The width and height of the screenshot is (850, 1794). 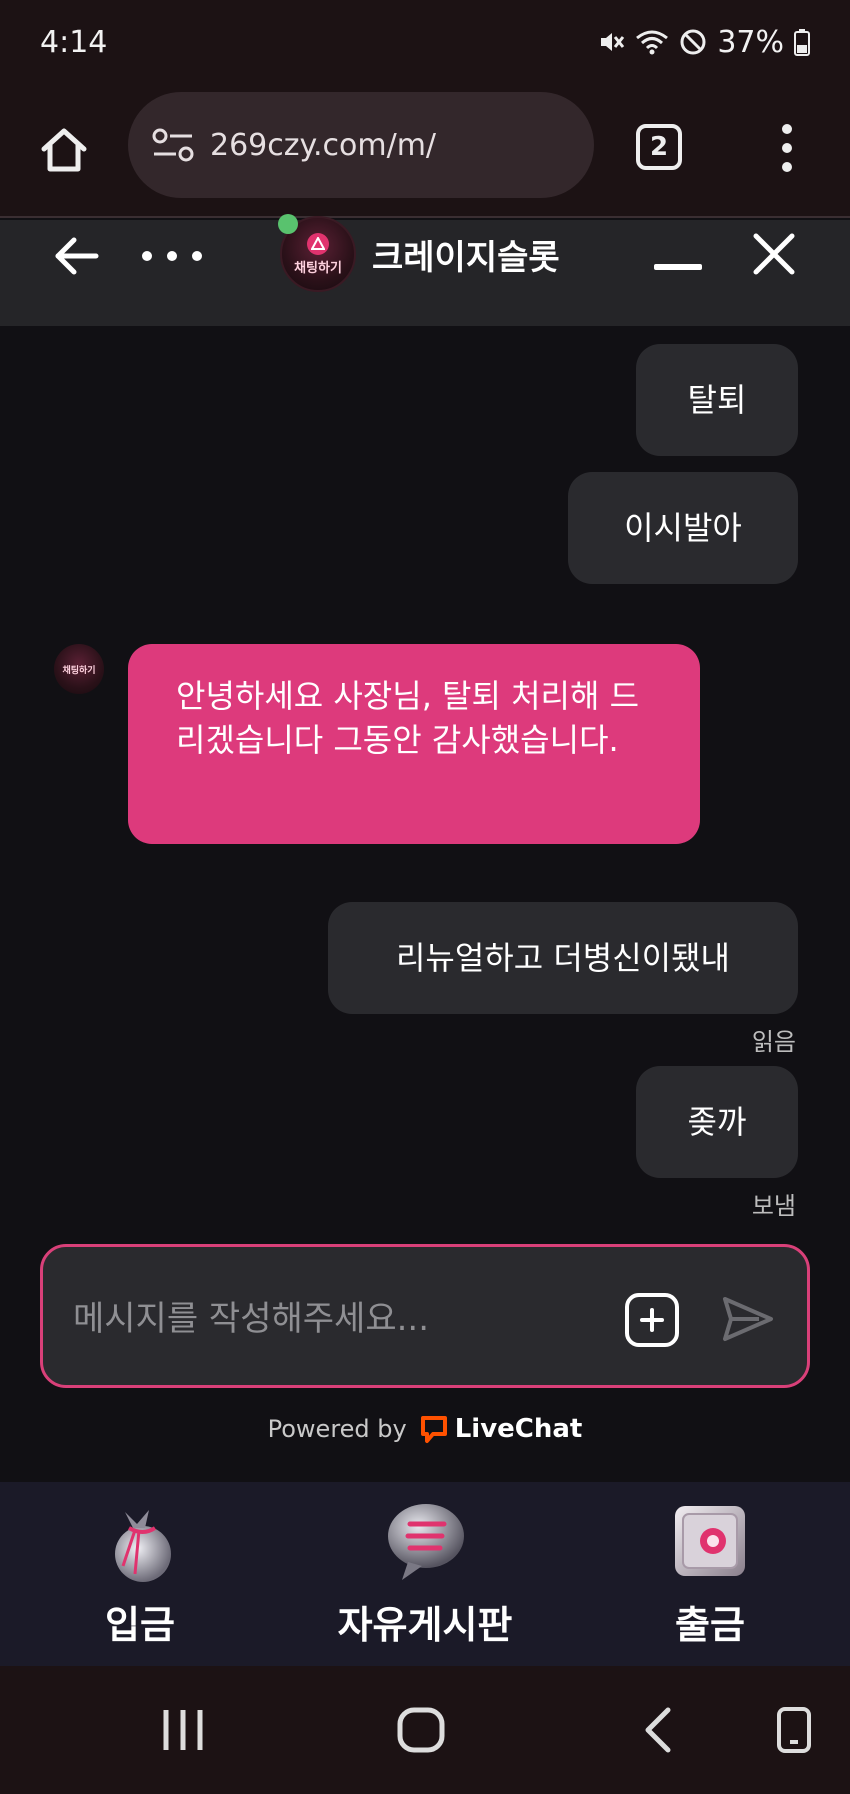 What do you see at coordinates (425, 42) in the screenshot?
I see `status-bar: 4:14 37%` at bounding box center [425, 42].